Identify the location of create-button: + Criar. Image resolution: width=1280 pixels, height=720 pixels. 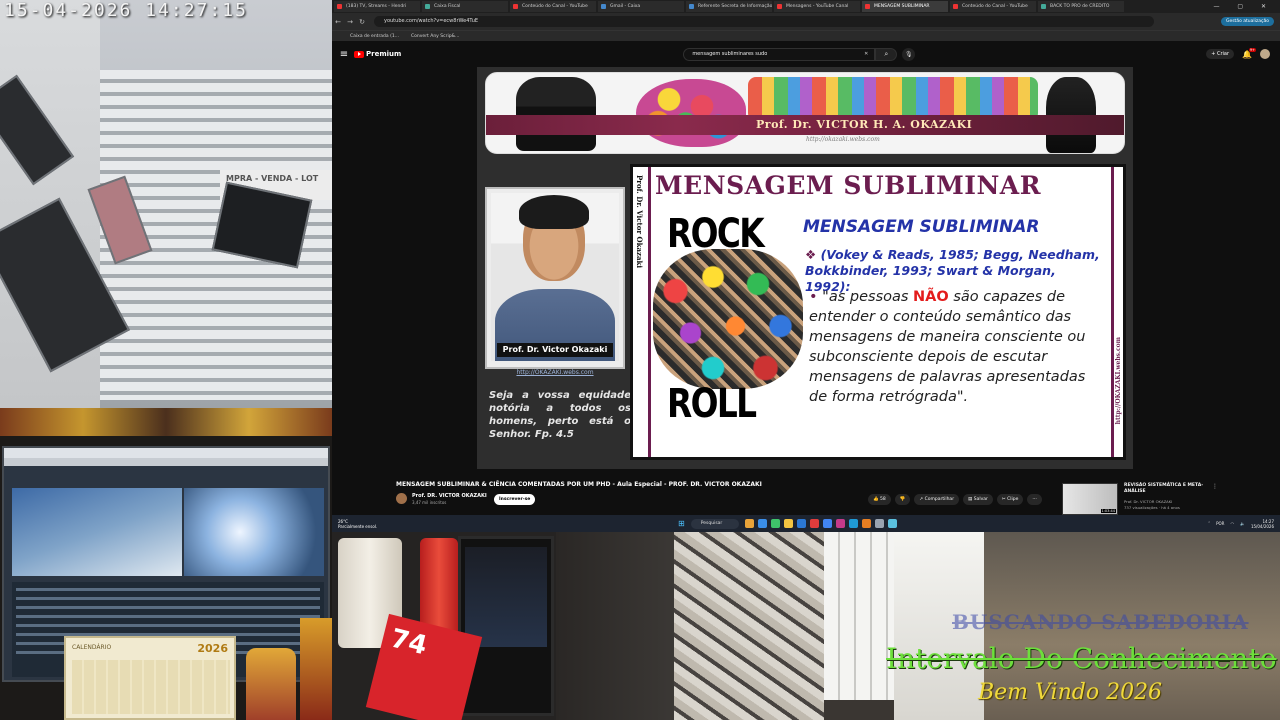
(1220, 54).